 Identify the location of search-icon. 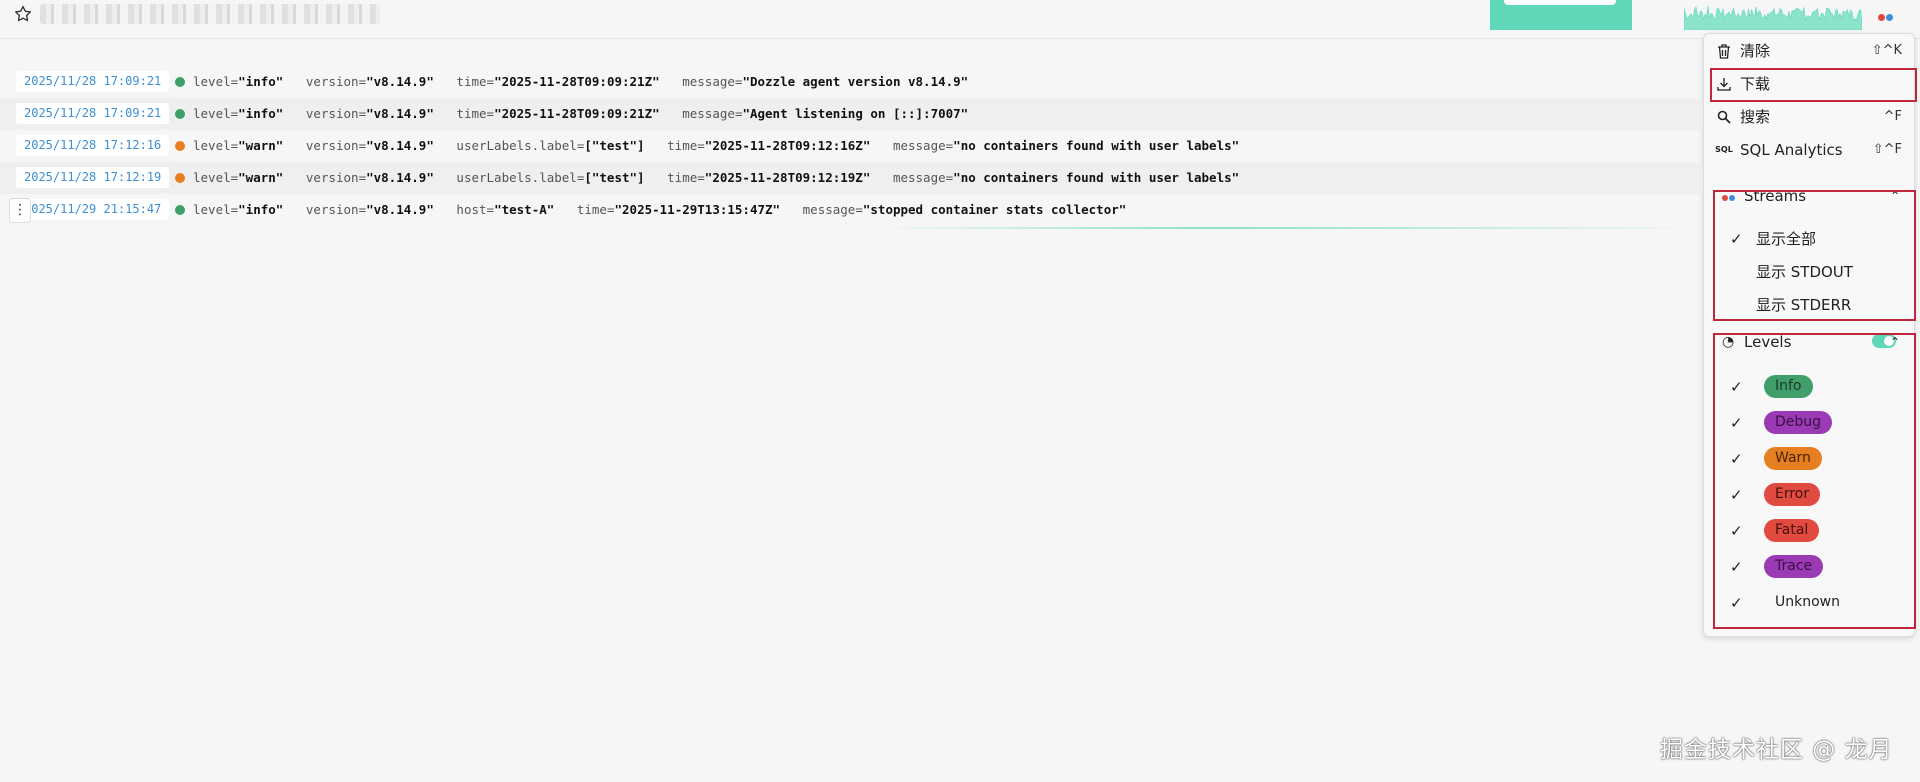
(1724, 118).